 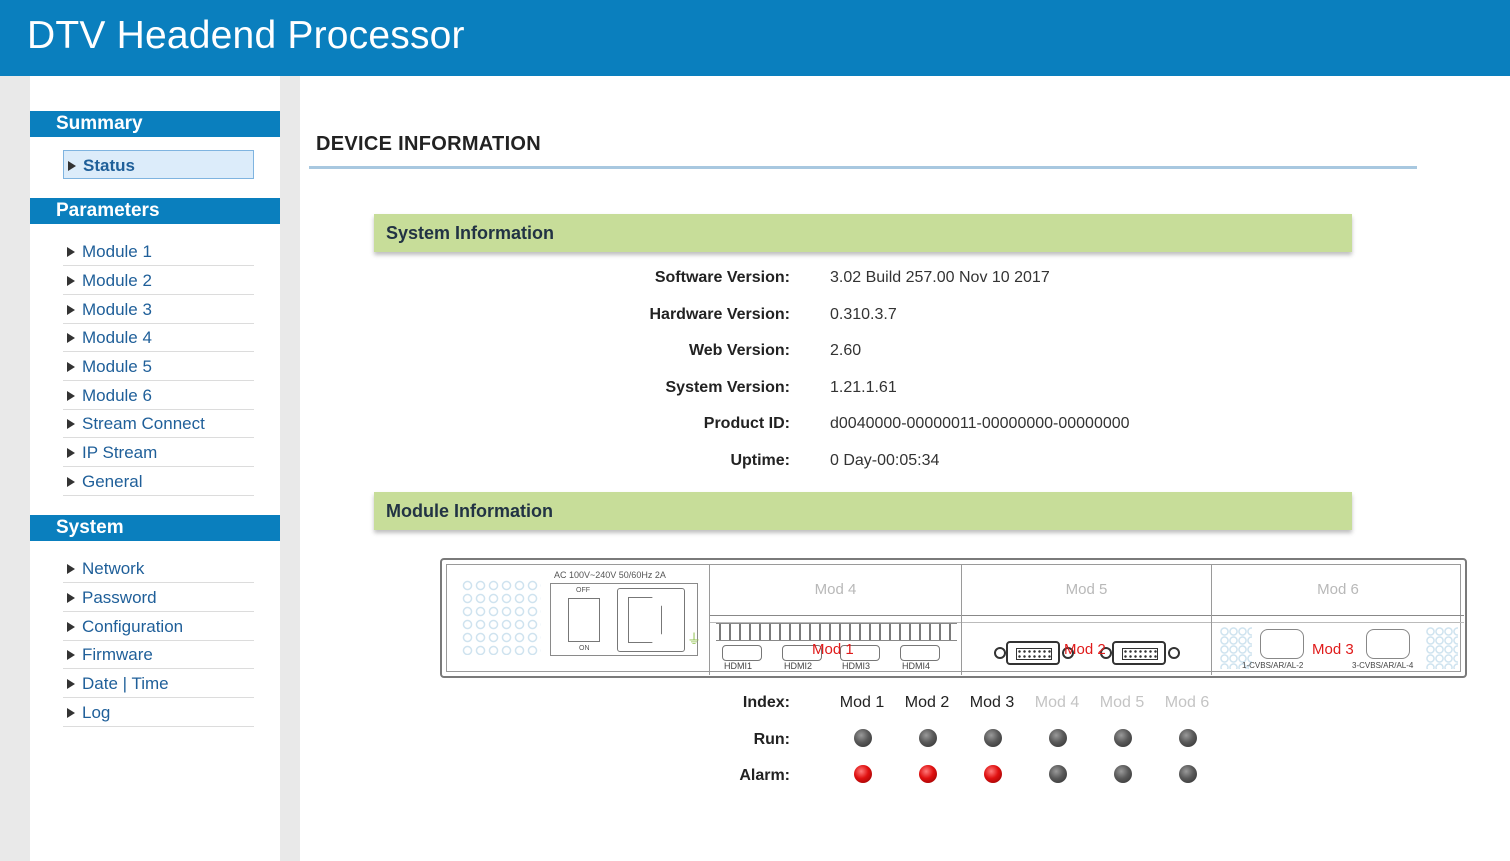 I want to click on index-mod-1: Mod 1, so click(x=862, y=702).